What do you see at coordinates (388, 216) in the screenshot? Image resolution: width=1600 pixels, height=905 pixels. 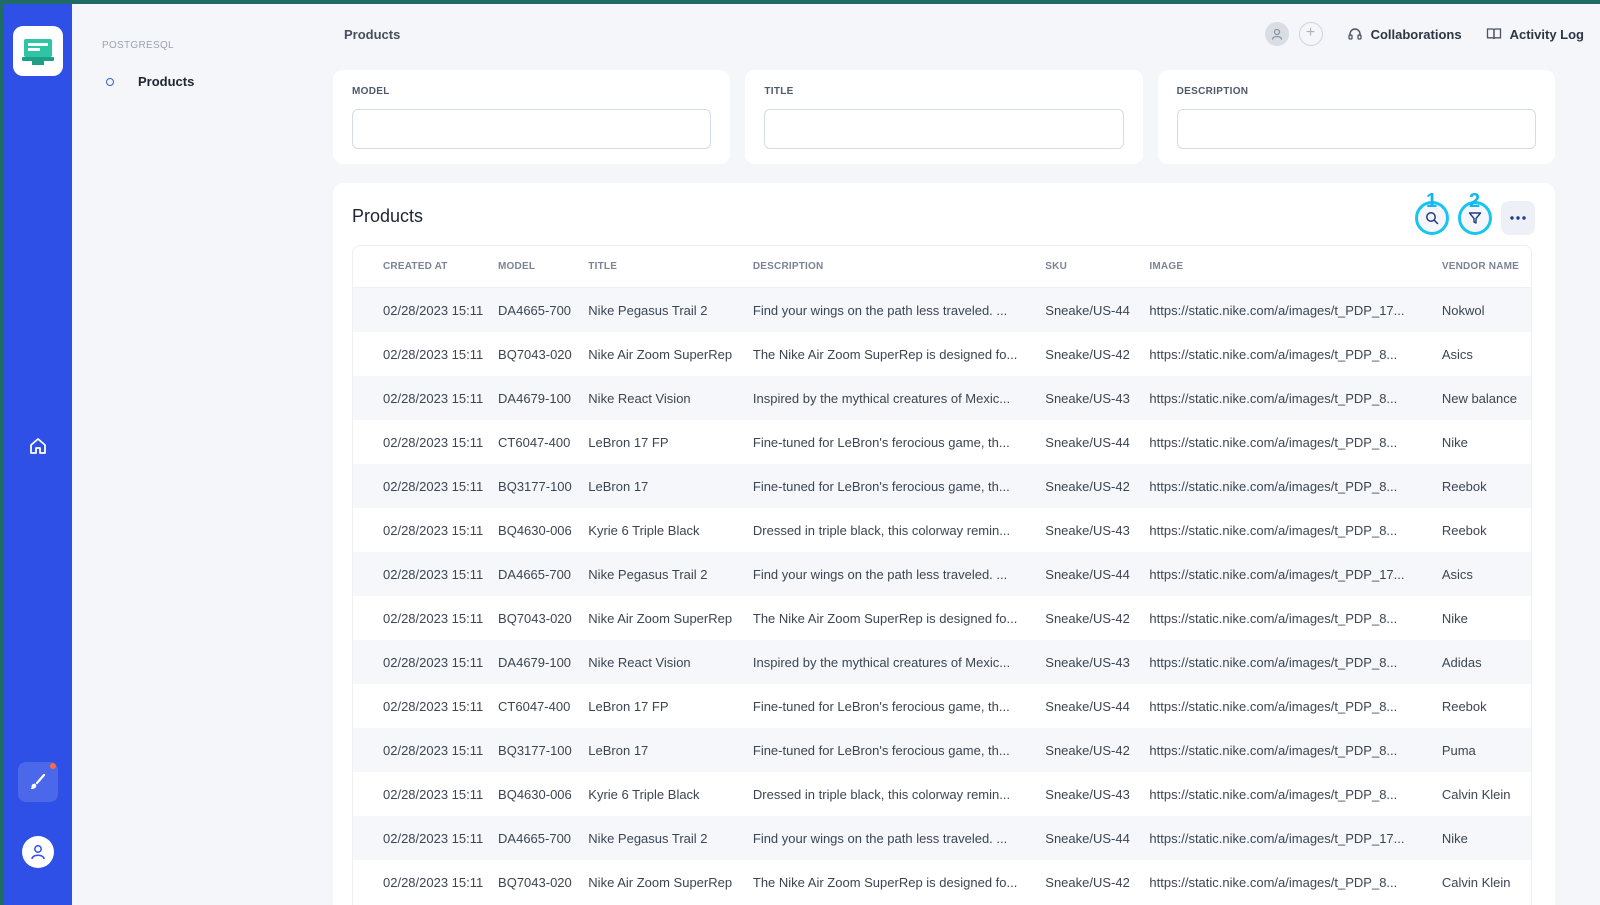 I see `panel-title: Products` at bounding box center [388, 216].